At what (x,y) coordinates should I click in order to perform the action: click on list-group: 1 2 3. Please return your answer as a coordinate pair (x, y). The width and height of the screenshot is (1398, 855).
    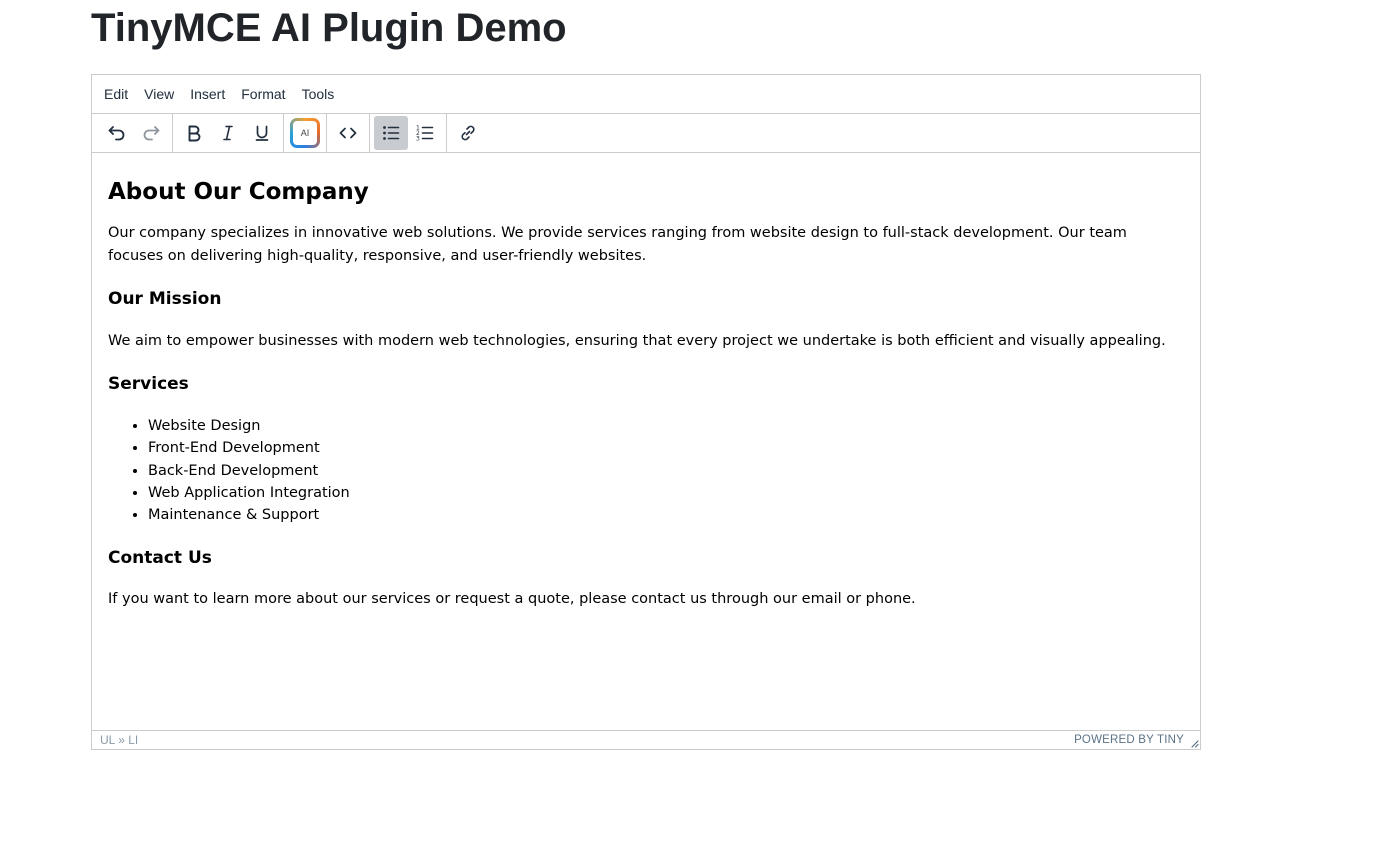
    Looking at the image, I should click on (408, 133).